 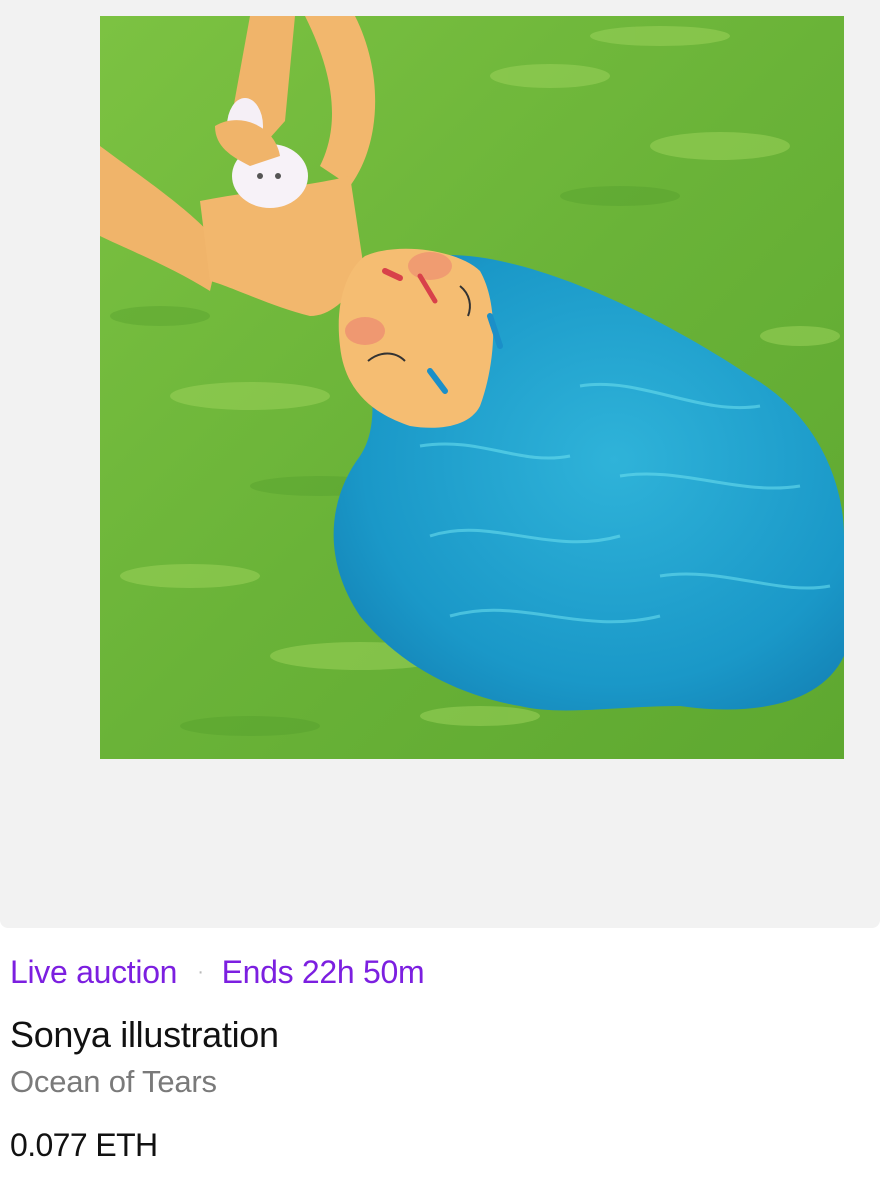 I want to click on artwork-title: Ocean of Tears, so click(x=113, y=1082).